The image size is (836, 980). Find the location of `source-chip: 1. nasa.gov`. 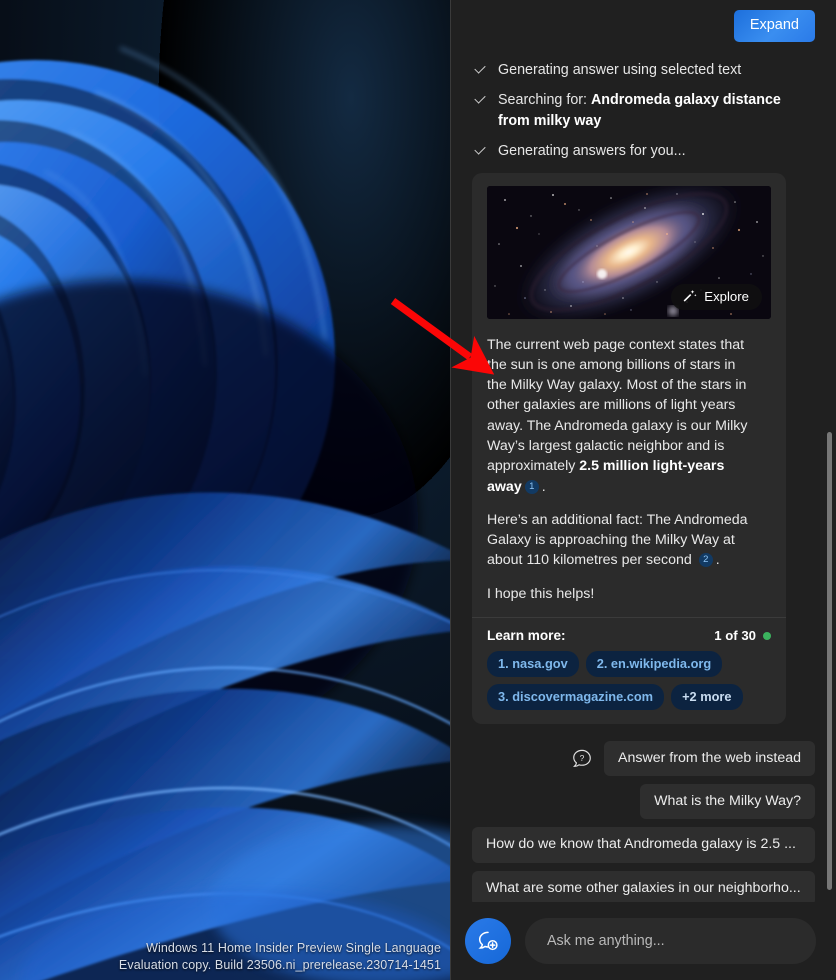

source-chip: 1. nasa.gov is located at coordinates (533, 664).